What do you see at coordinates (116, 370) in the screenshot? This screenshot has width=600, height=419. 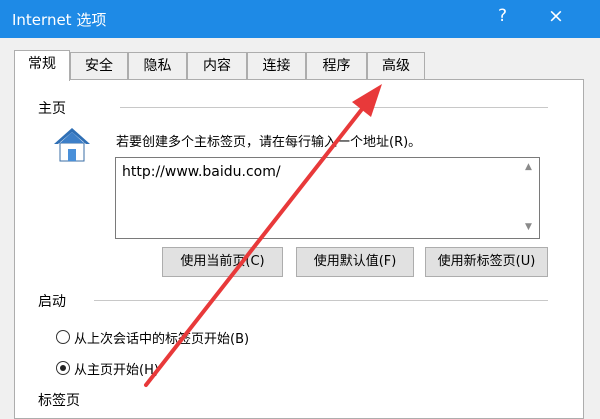 I see `startup-home-page-label: 从主页开始(H)` at bounding box center [116, 370].